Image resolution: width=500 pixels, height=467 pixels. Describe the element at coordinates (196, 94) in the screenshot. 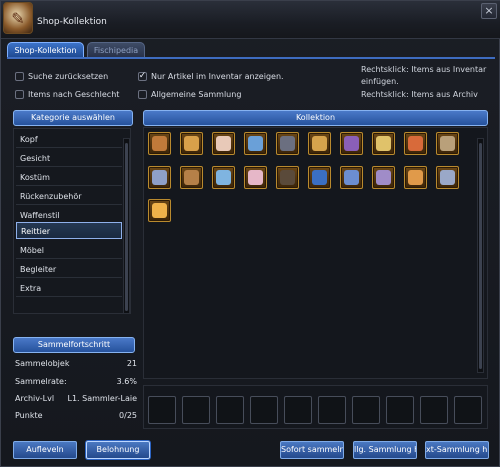

I see `general-collection-label: Allgemeine Sammlung` at that location.